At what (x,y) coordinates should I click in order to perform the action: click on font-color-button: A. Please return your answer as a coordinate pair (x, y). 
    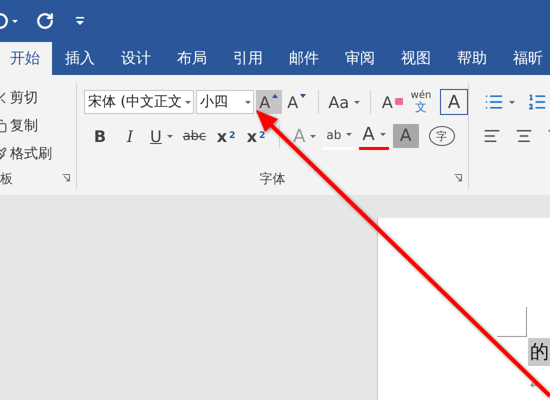
    Looking at the image, I should click on (374, 136).